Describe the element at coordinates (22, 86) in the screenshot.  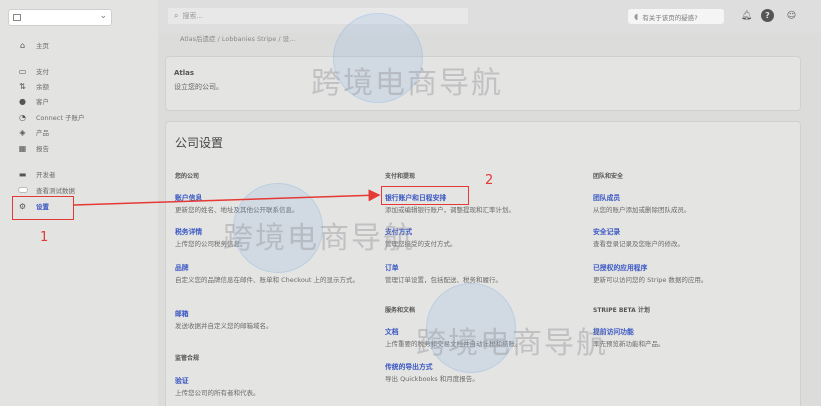
I see `balance-icon: ⇅` at that location.